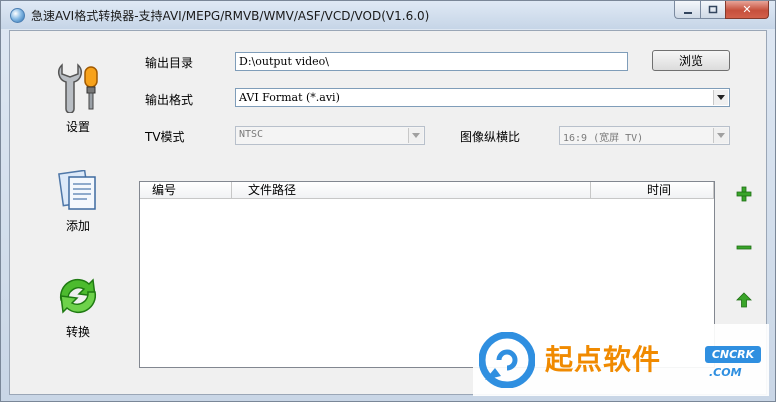  Describe the element at coordinates (330, 135) in the screenshot. I see `tv-mode-select: NTSC` at that location.